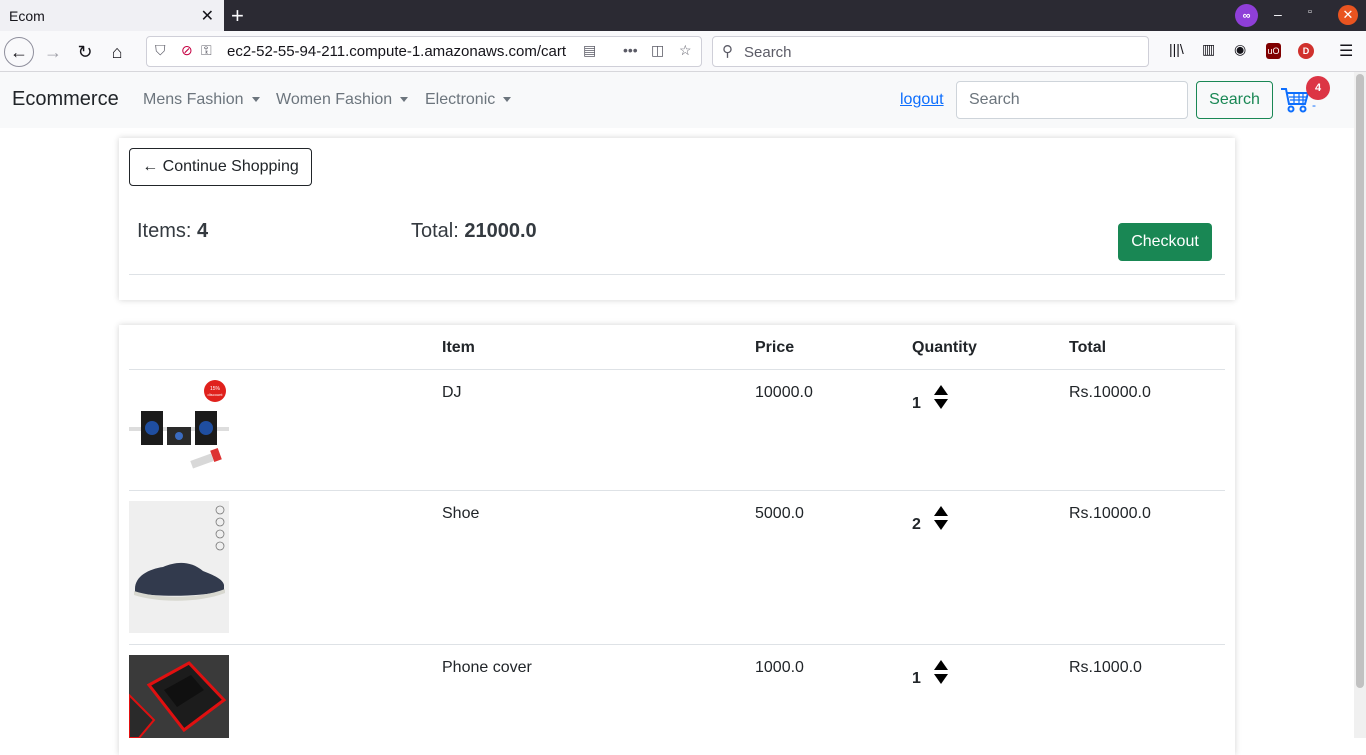 The width and height of the screenshot is (1366, 755). I want to click on shield-icon: ⛉, so click(160, 50).